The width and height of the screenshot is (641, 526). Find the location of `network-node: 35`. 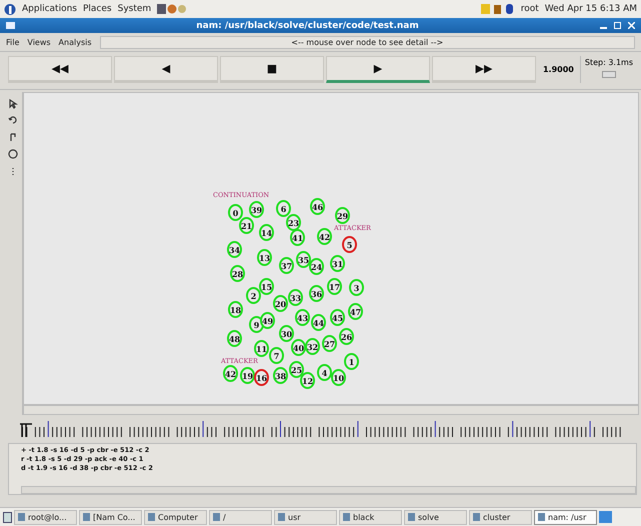

network-node: 35 is located at coordinates (303, 259).